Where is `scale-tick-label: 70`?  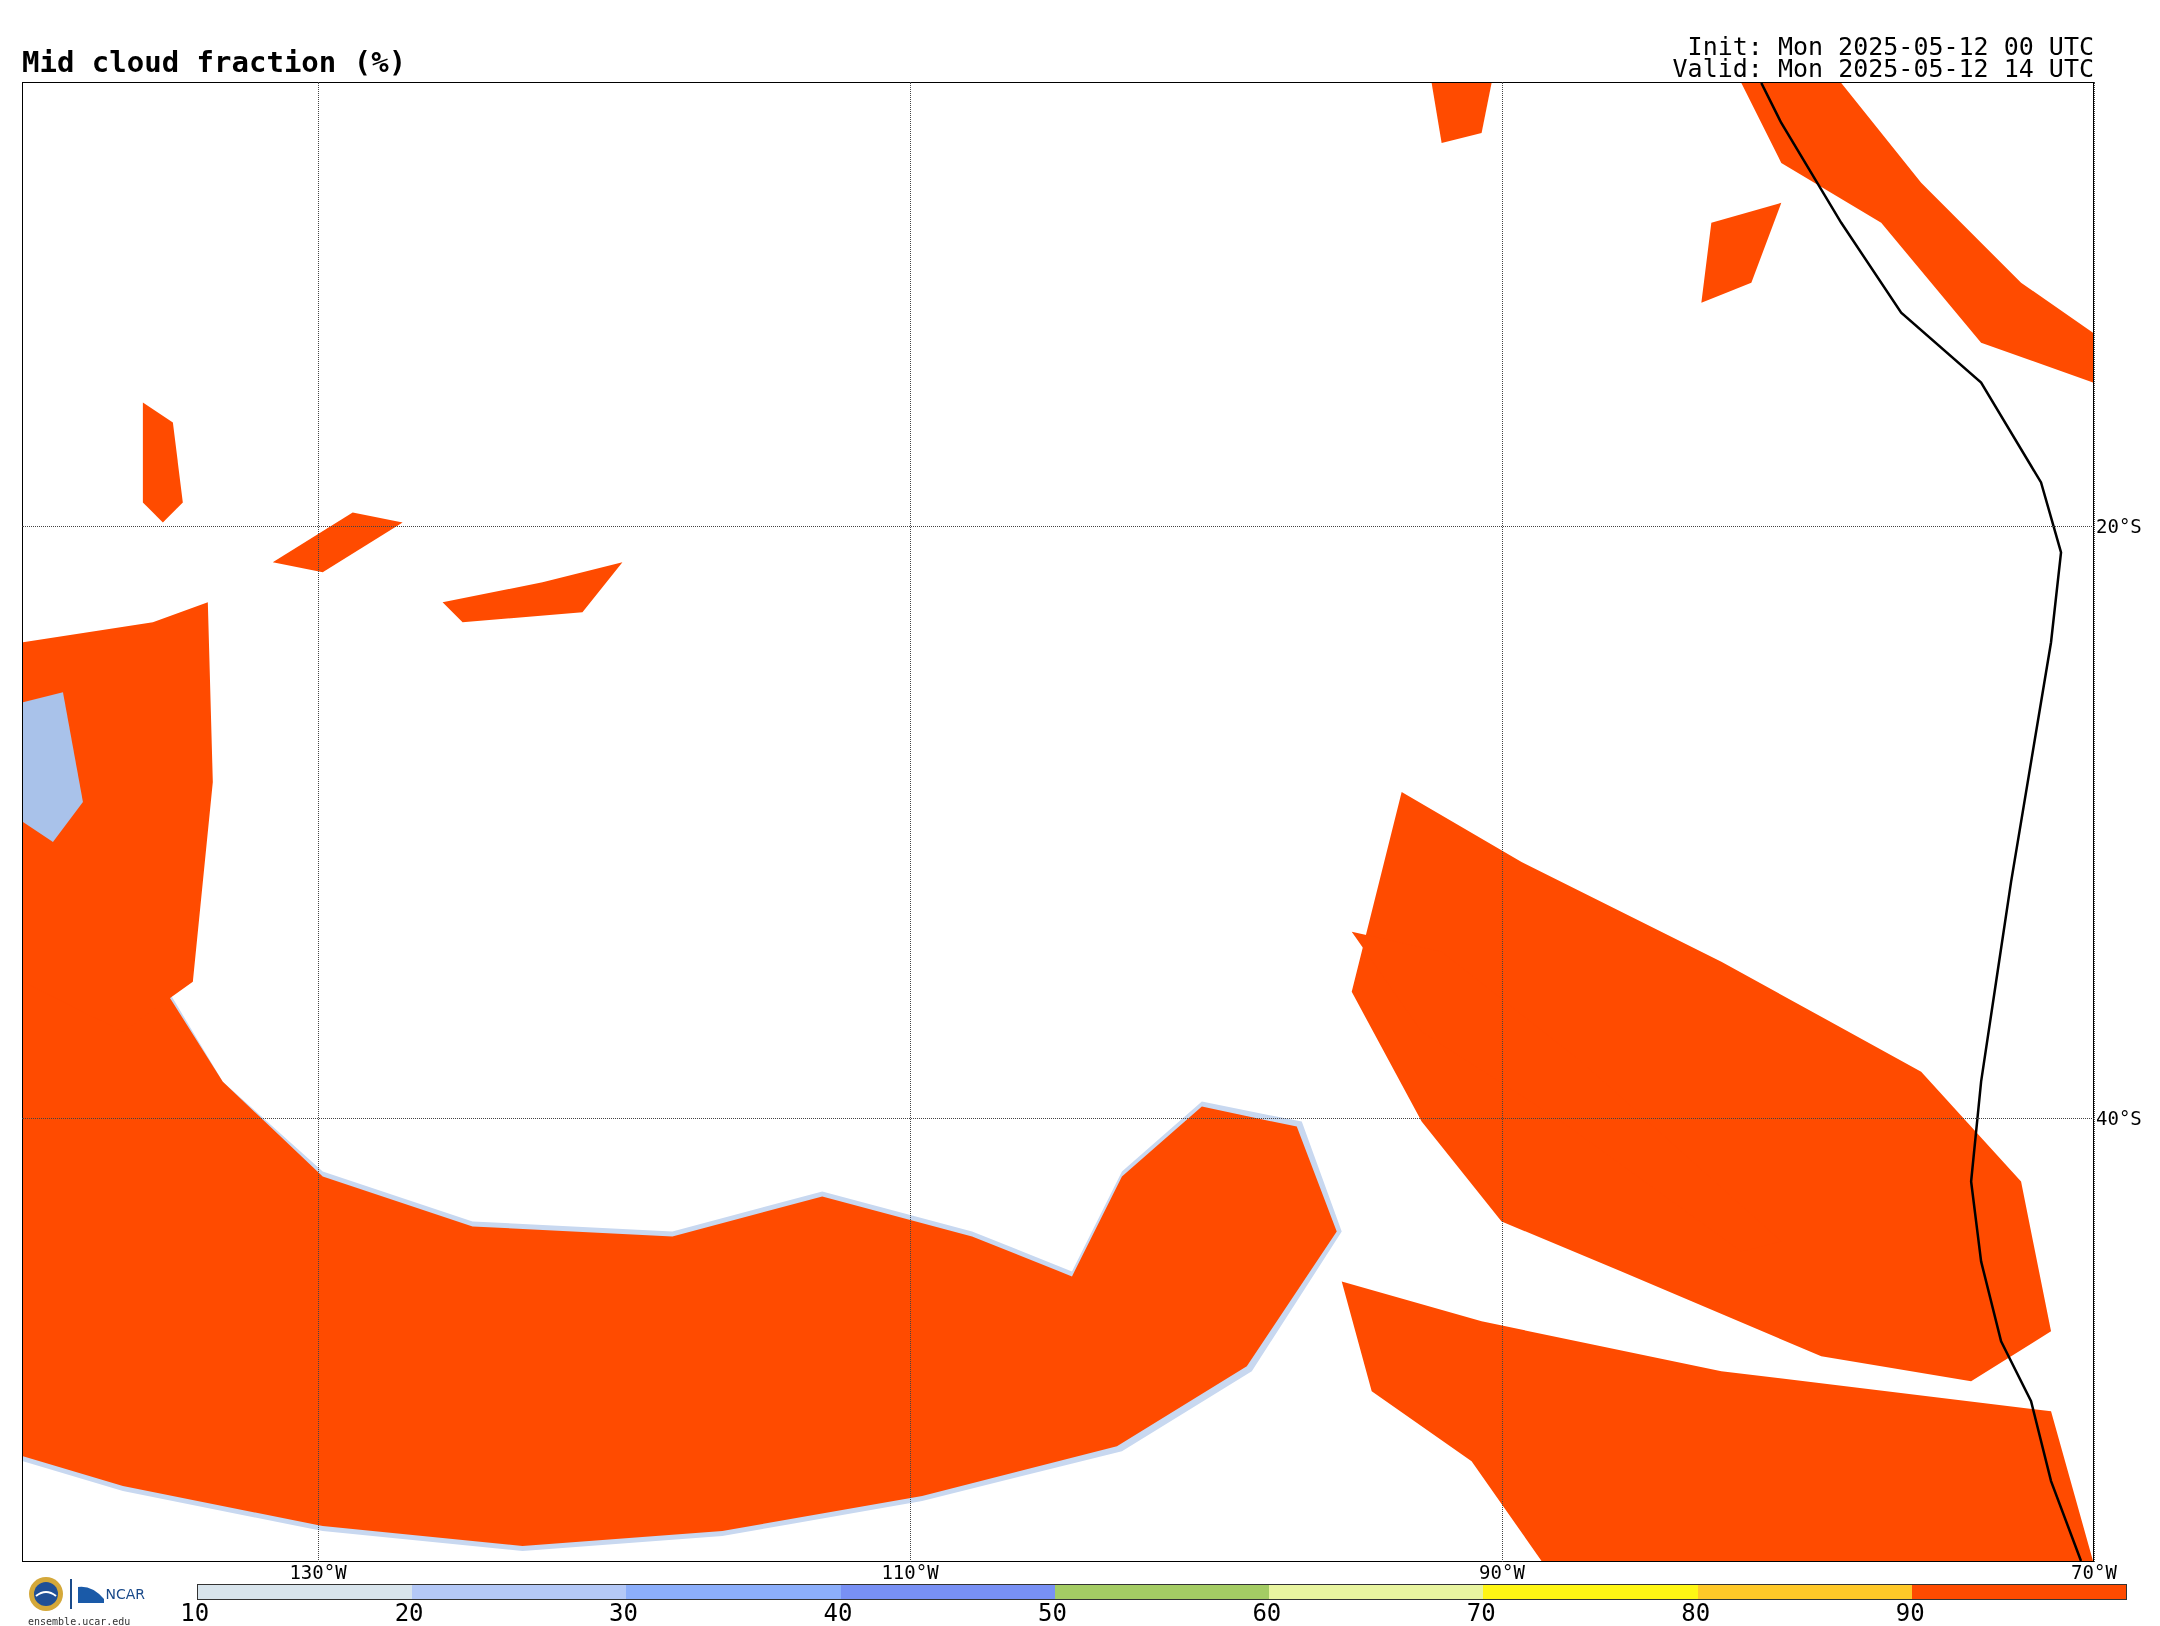 scale-tick-label: 70 is located at coordinates (1481, 1613).